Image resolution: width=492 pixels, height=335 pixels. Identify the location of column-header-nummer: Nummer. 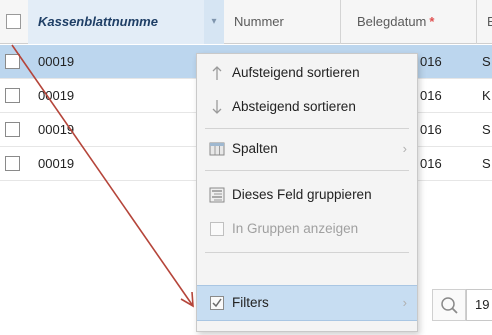
(282, 22).